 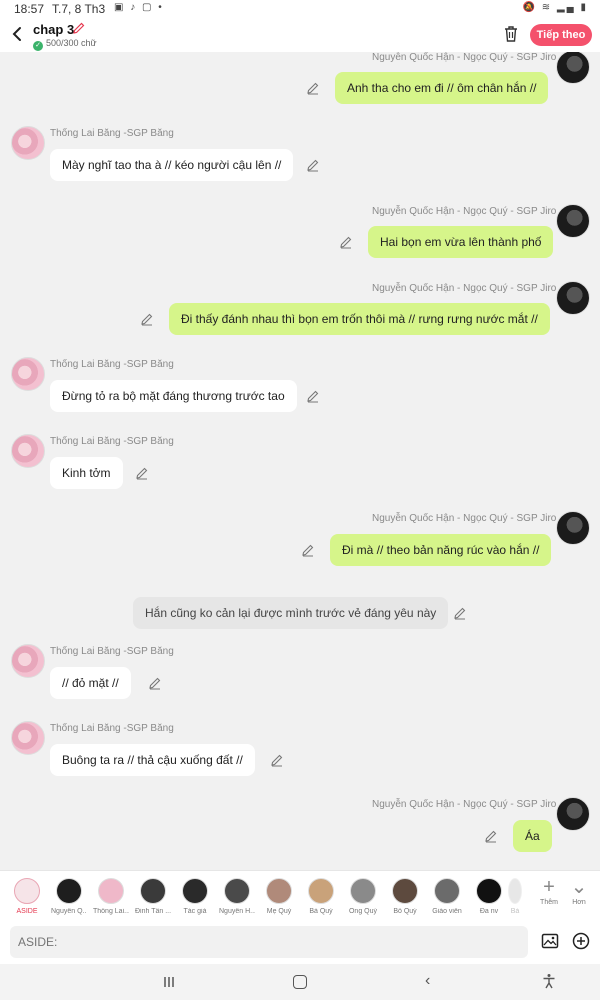 I want to click on status-time: 18:57, so click(x=29, y=9).